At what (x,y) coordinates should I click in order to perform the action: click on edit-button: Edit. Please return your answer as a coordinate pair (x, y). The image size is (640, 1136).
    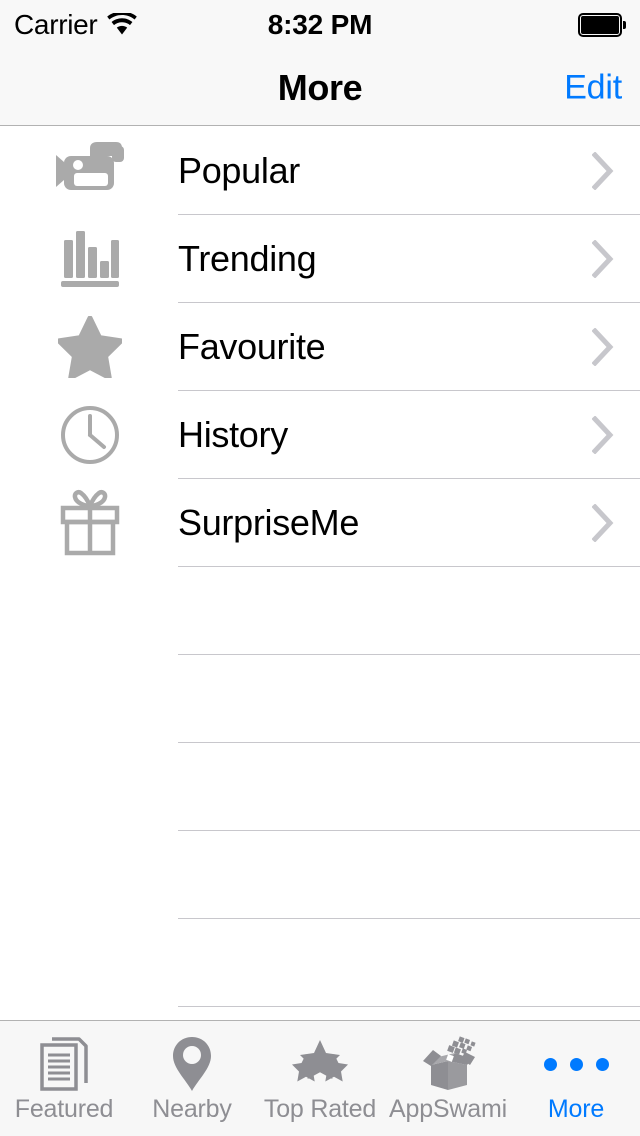
    Looking at the image, I should click on (593, 87).